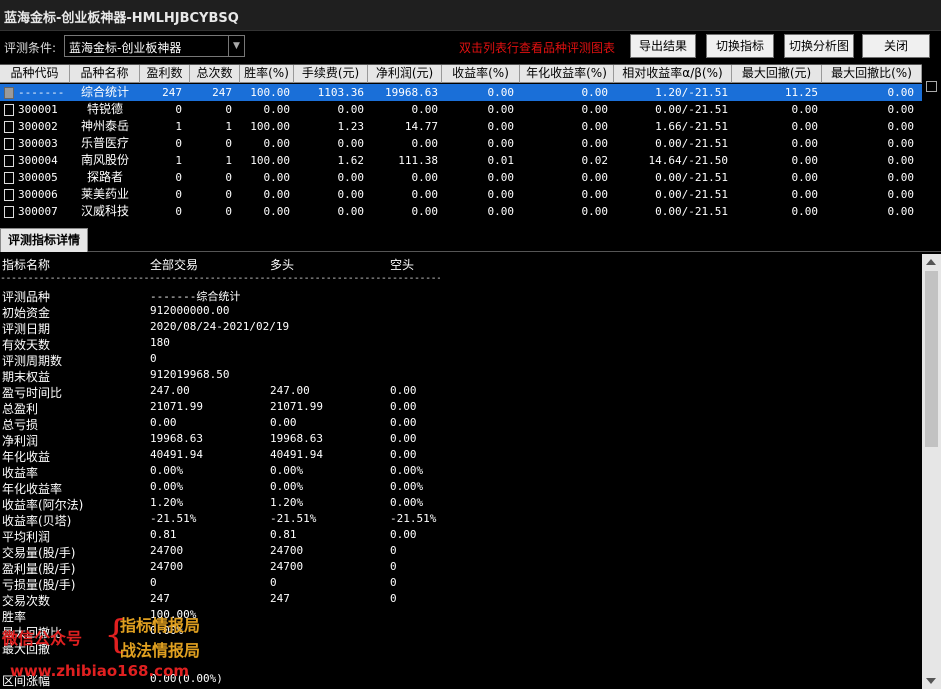 Image resolution: width=941 pixels, height=689 pixels. What do you see at coordinates (39, 553) in the screenshot?
I see `detail-metric-name: 交易量(股/手)` at bounding box center [39, 553].